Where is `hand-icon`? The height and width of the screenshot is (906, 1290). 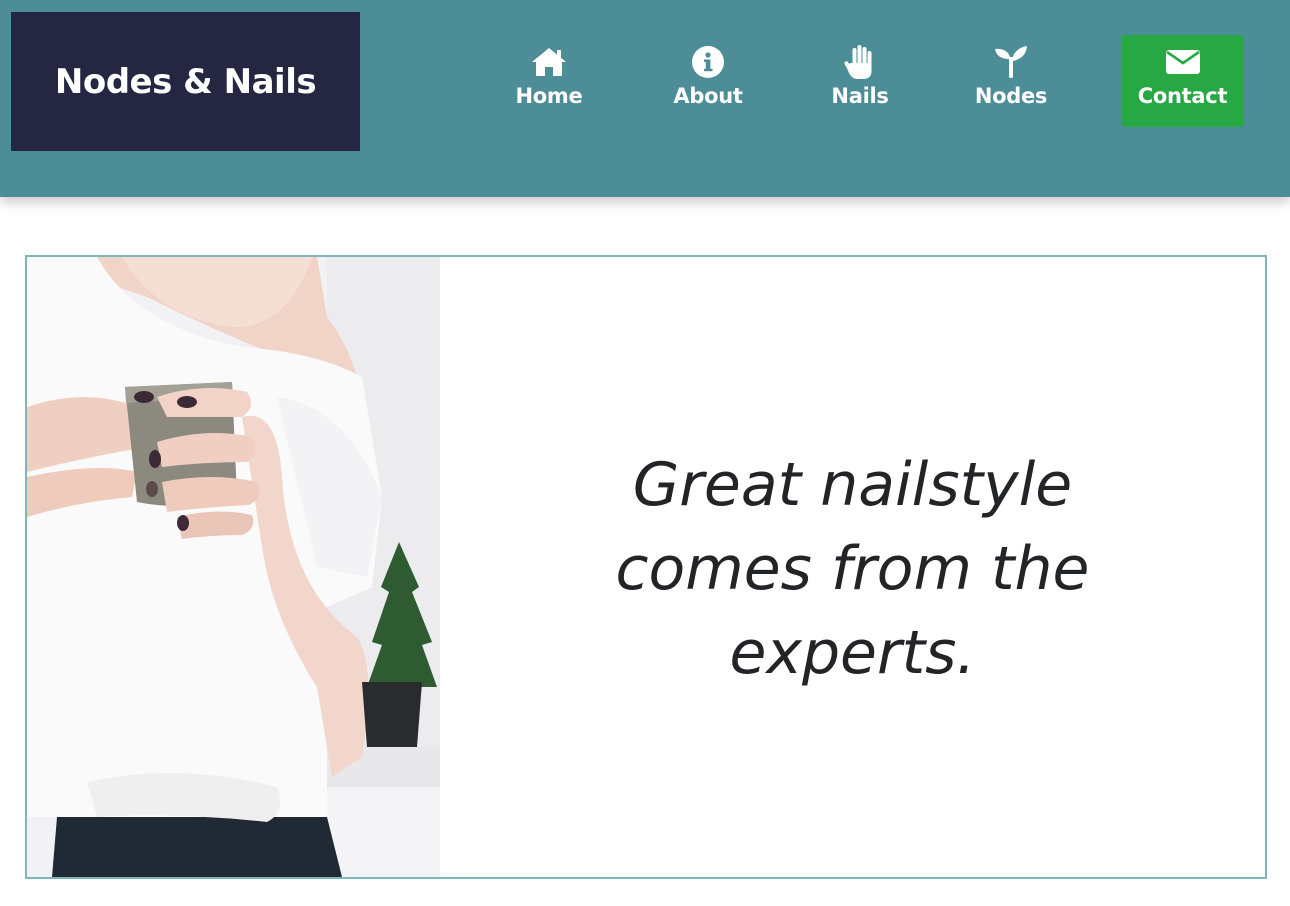
hand-icon is located at coordinates (860, 62).